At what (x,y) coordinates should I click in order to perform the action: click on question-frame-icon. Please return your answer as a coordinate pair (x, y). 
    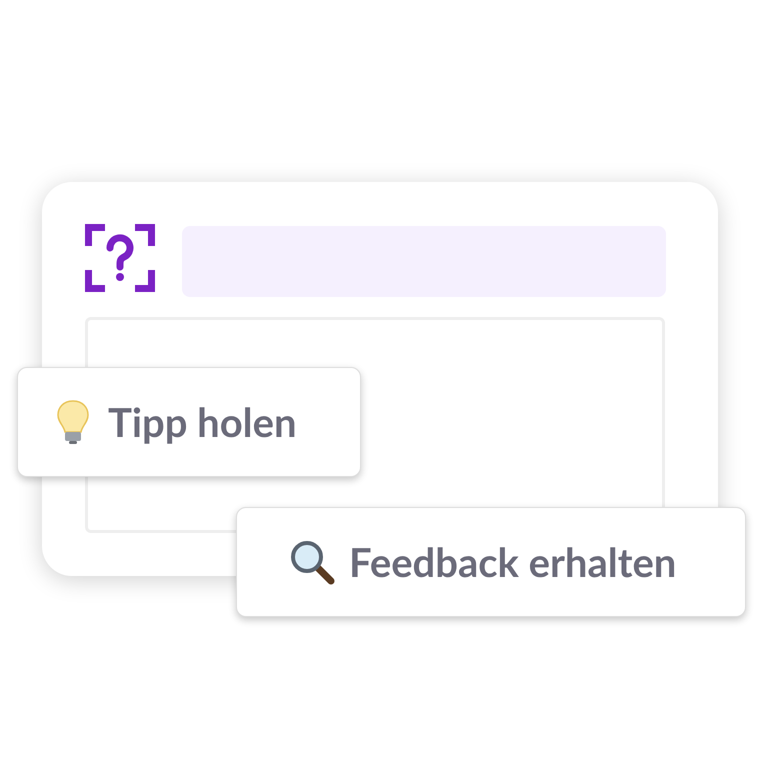
    Looking at the image, I should click on (120, 258).